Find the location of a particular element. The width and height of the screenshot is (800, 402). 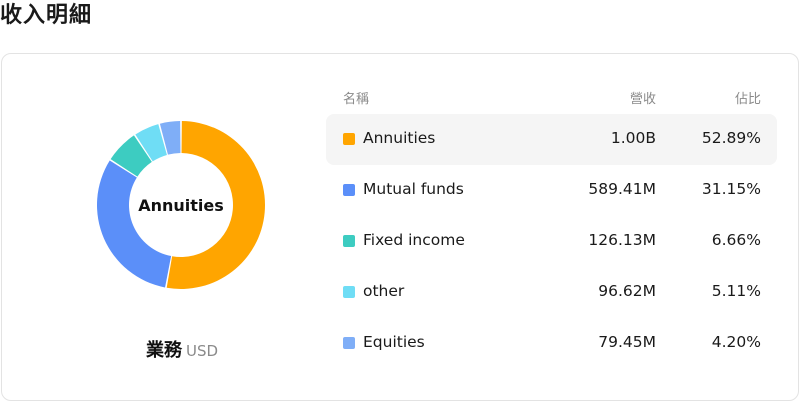

row-name: Equities is located at coordinates (394, 342).